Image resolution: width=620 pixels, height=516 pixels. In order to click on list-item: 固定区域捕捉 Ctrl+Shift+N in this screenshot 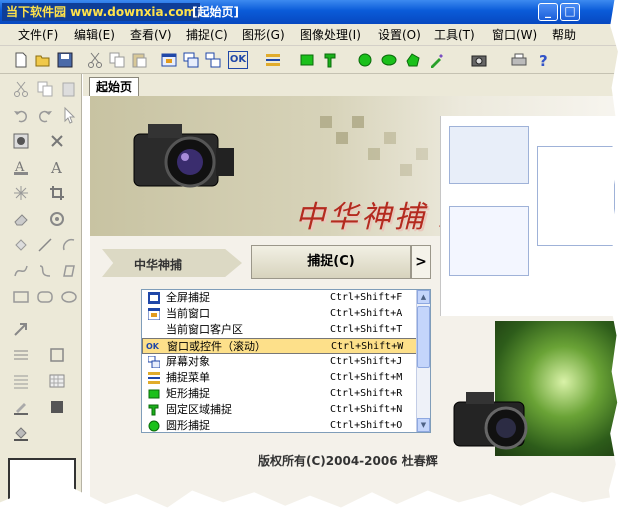, I will do `click(280, 410)`.